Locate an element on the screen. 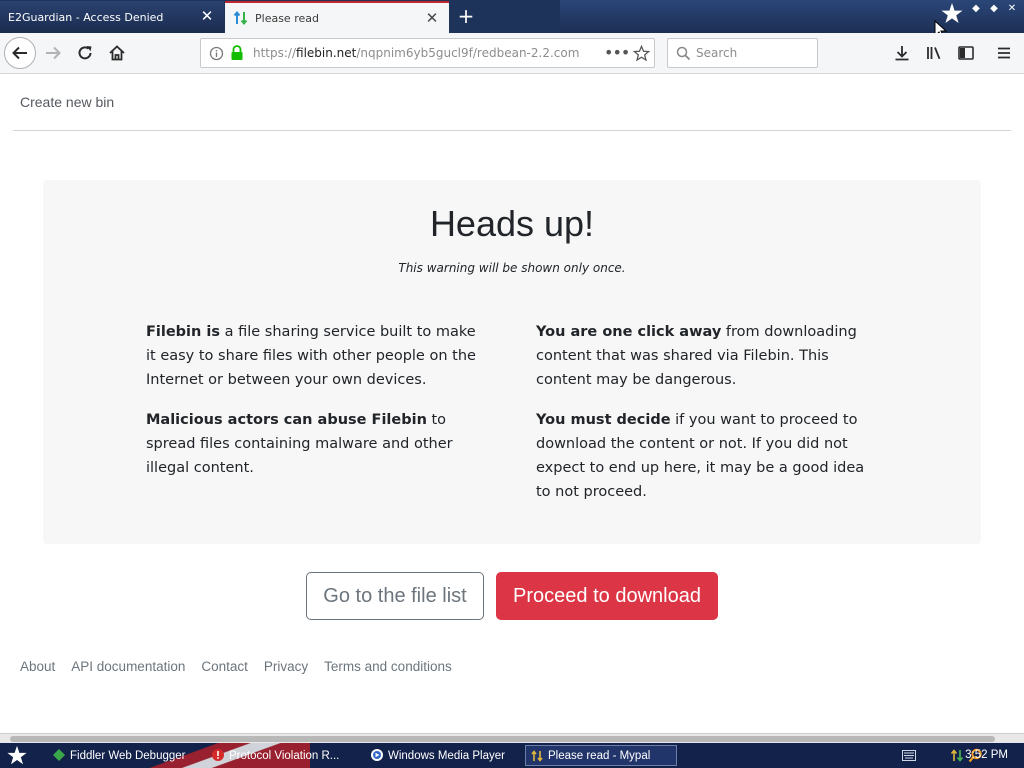 The image size is (1024, 768). page-heading: Heads up! is located at coordinates (512, 223).